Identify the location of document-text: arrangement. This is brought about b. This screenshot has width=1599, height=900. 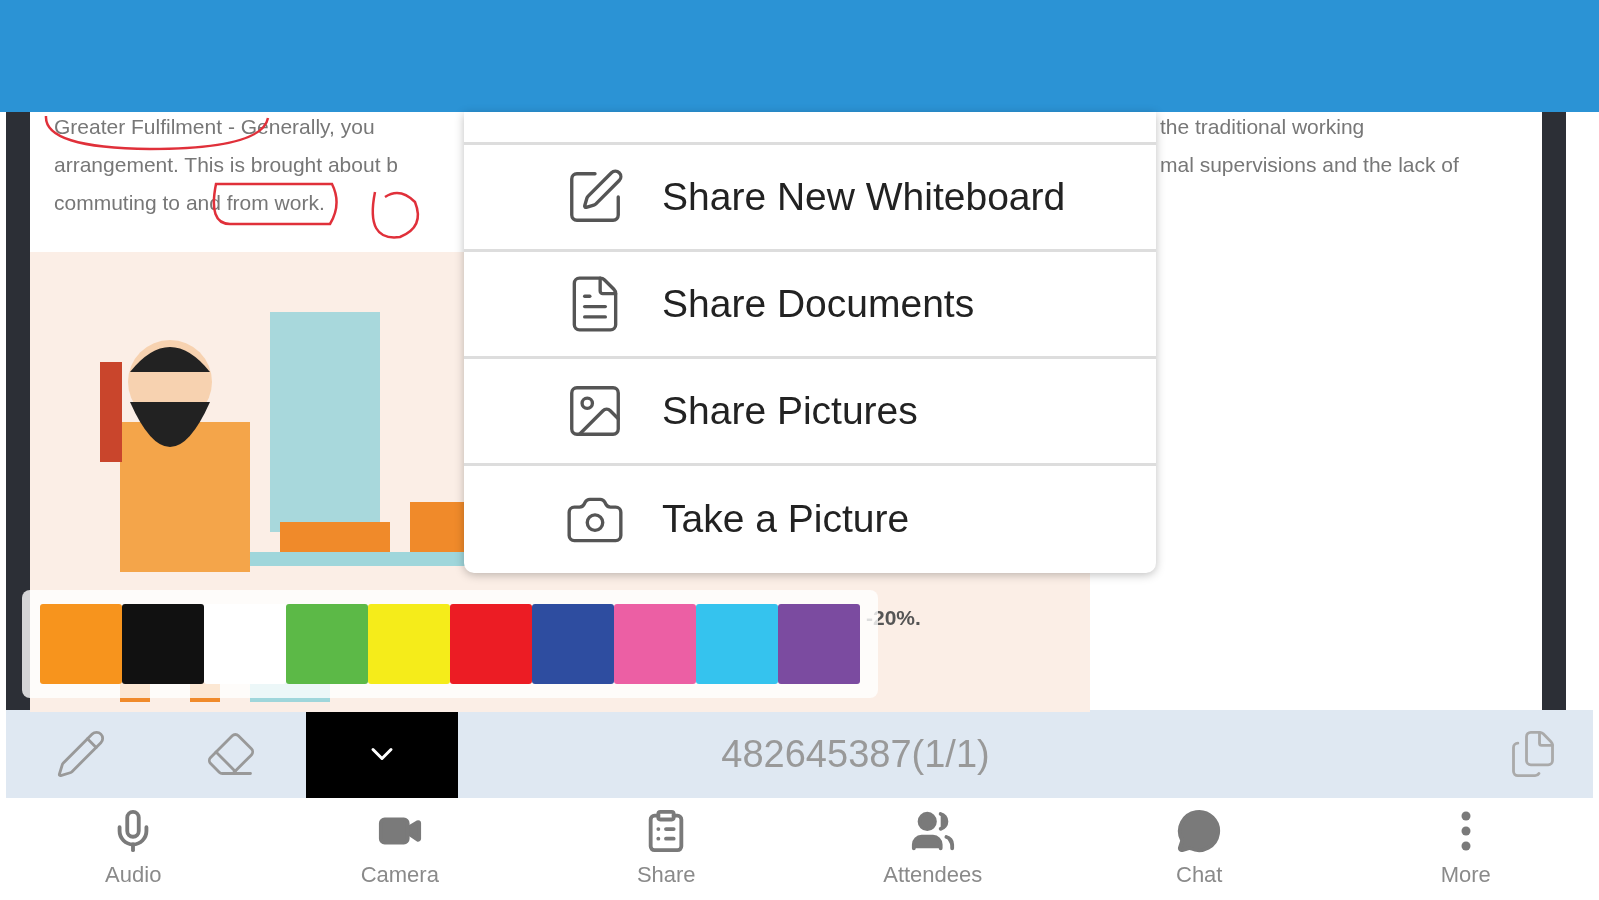
(226, 165).